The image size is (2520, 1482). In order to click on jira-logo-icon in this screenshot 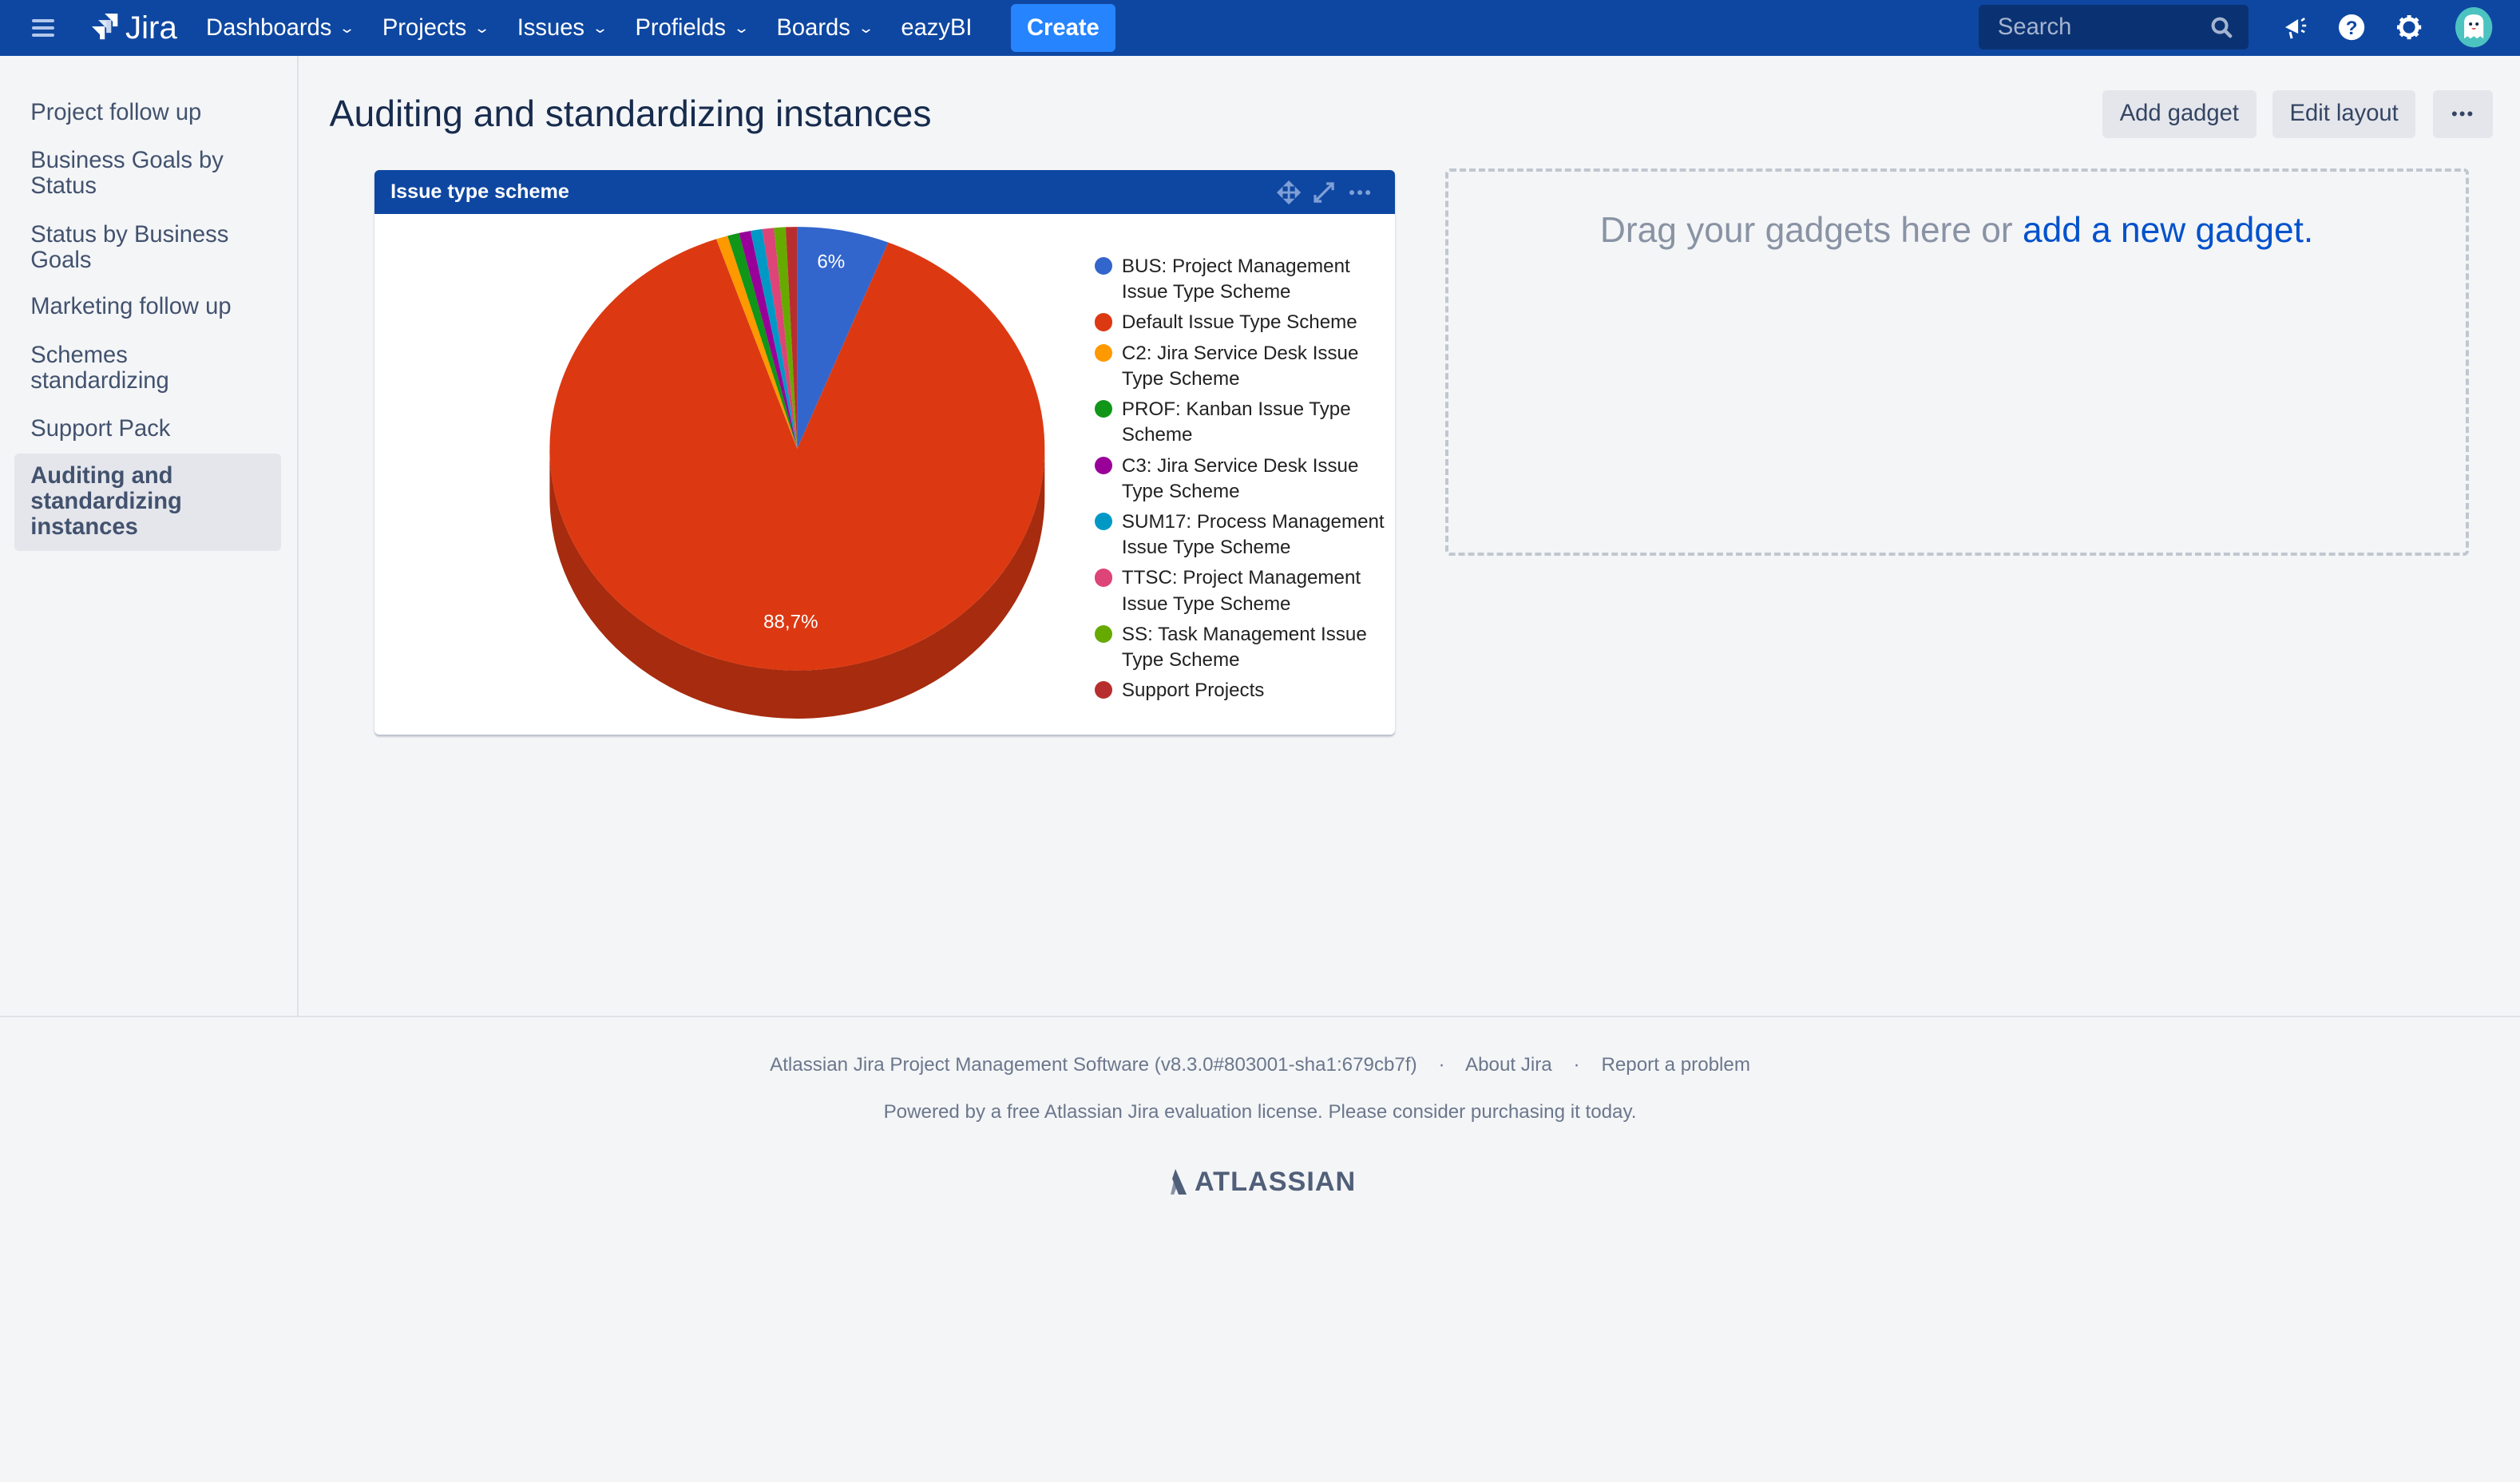, I will do `click(104, 27)`.